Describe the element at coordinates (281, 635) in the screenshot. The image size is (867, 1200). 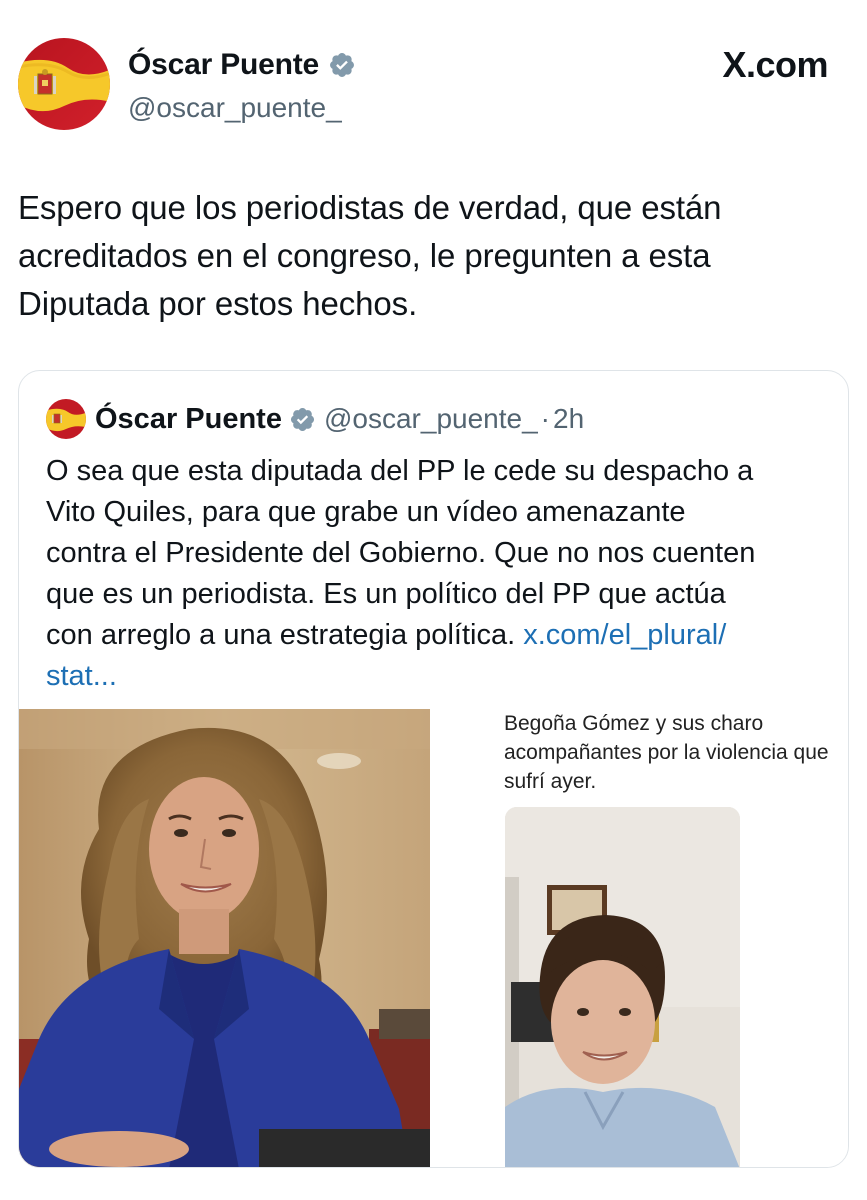
I see `quoted-text-line-end: con arreglo a una estrategia política.` at that location.